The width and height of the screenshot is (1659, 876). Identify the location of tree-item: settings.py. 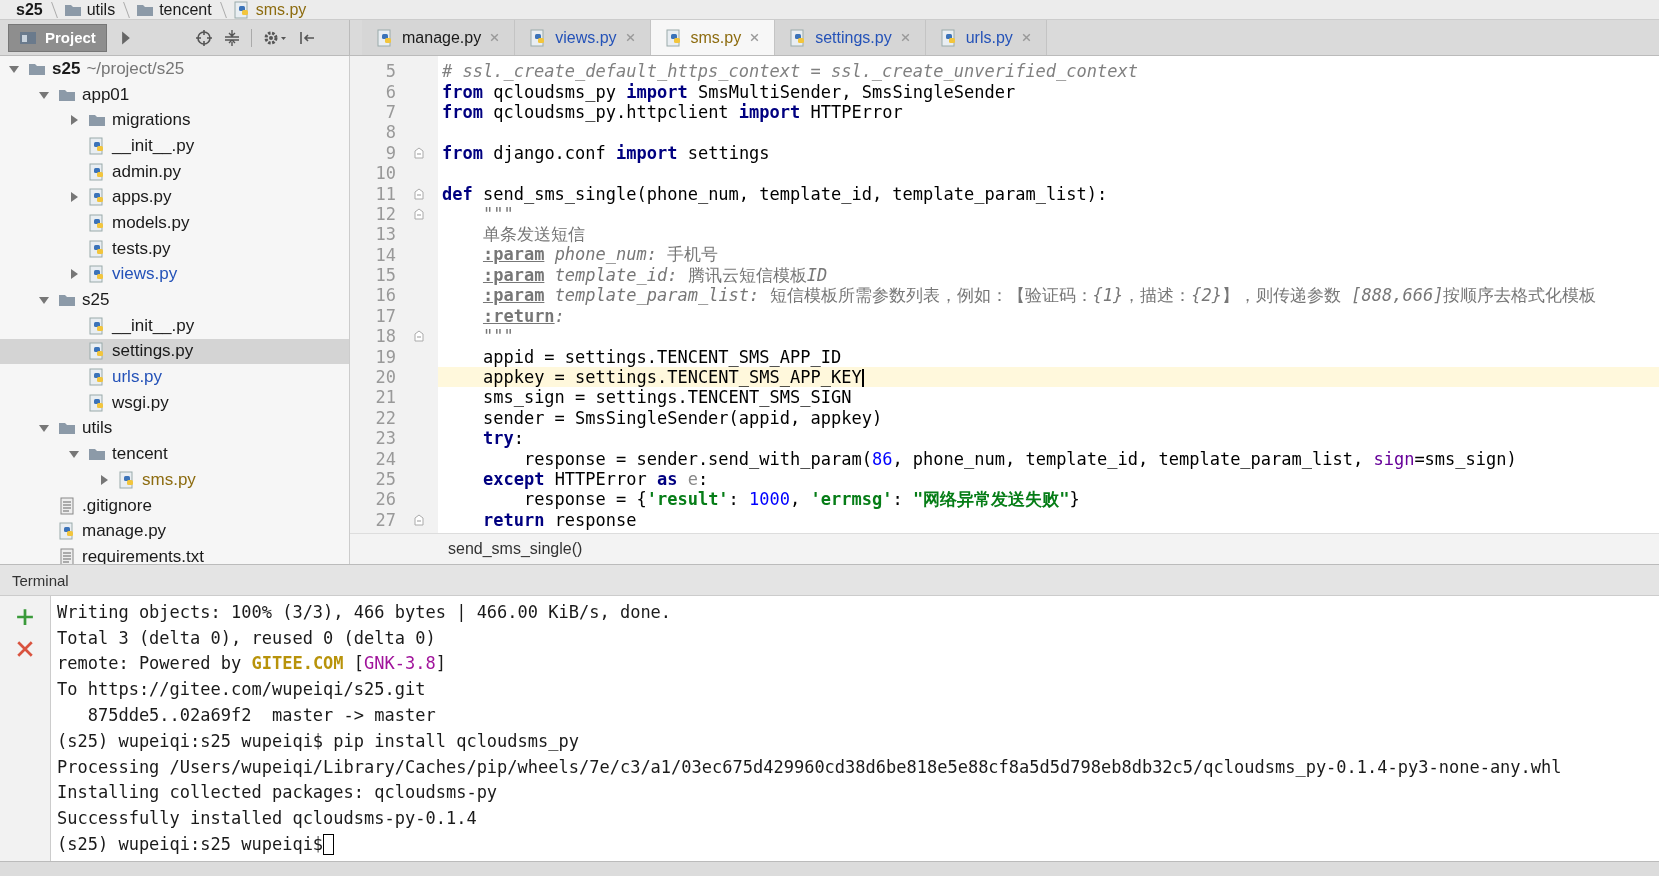
(174, 351).